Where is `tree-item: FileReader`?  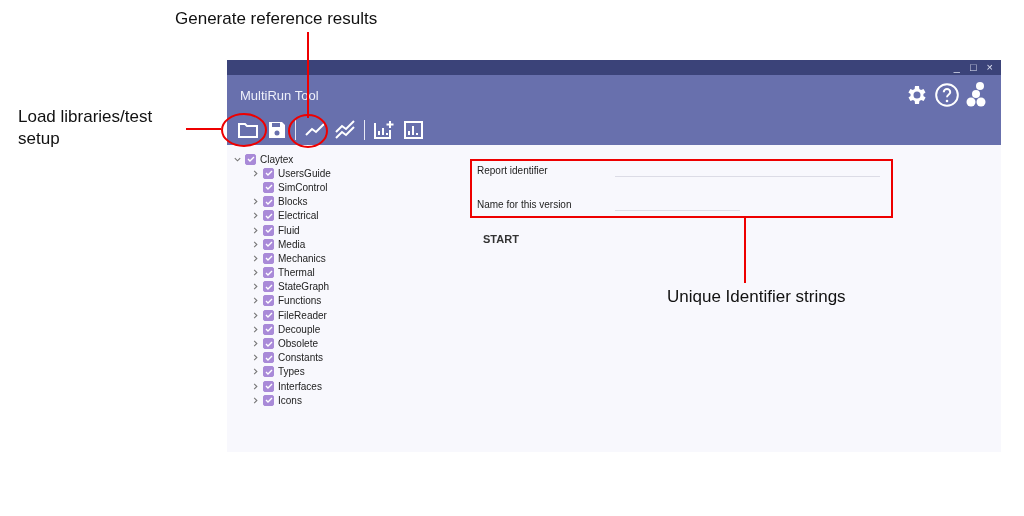 tree-item: FileReader is located at coordinates (302, 315).